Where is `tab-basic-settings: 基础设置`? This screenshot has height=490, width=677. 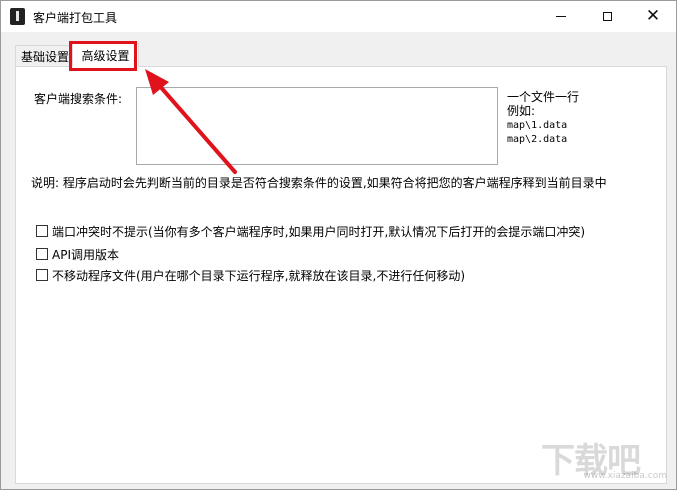 tab-basic-settings: 基础设置 is located at coordinates (43, 56).